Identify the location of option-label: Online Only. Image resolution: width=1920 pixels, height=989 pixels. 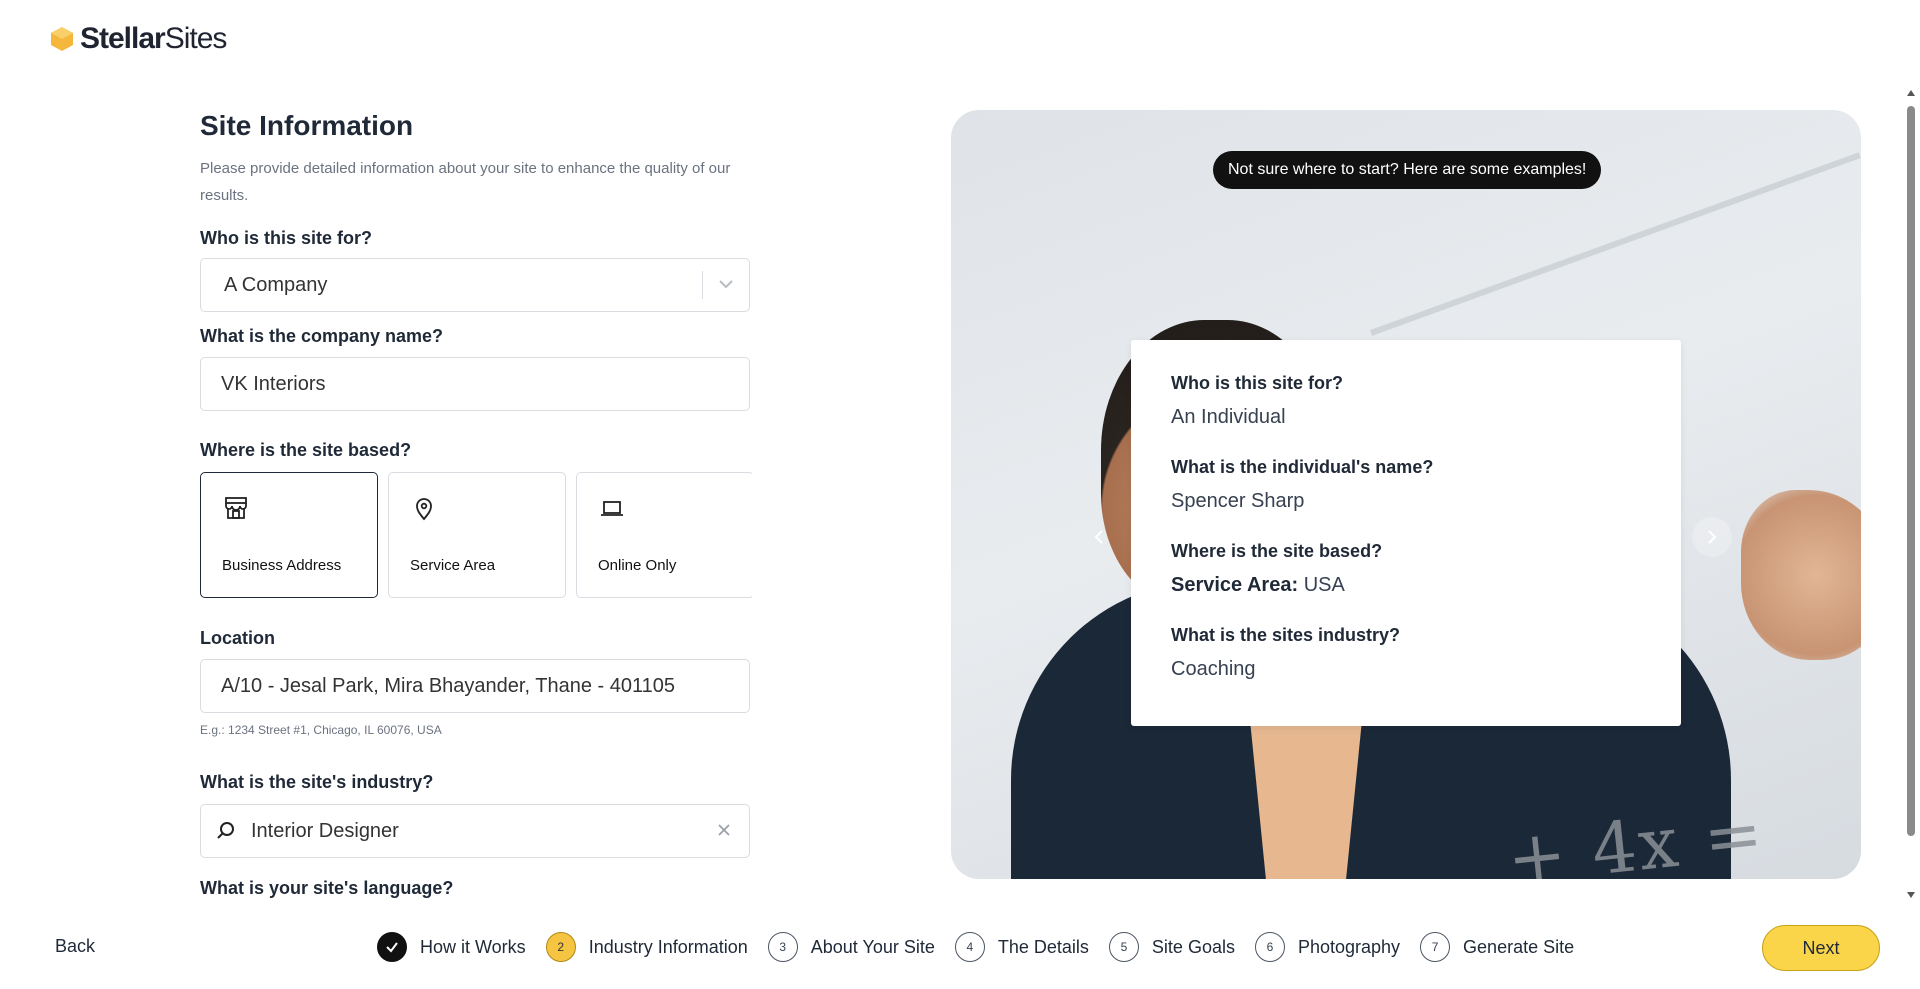
(637, 565).